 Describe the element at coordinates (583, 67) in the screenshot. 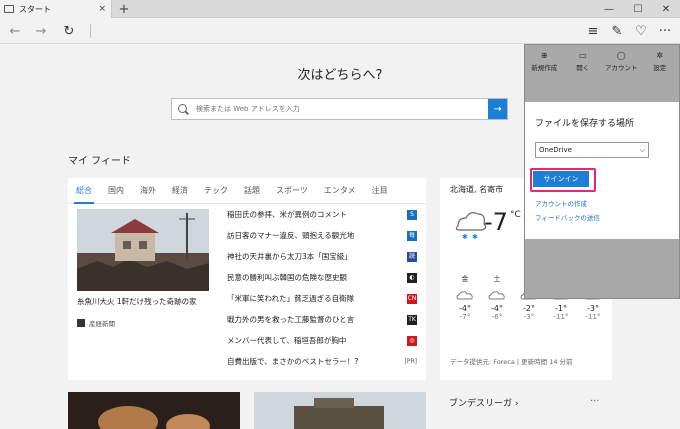

I see `toolbar-label: 開く` at that location.